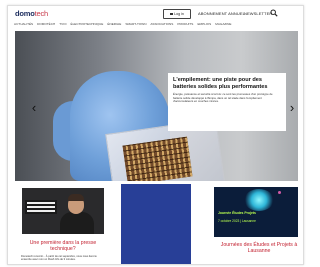  What do you see at coordinates (157, 158) in the screenshot?
I see `hero-image-chip-grid` at bounding box center [157, 158].